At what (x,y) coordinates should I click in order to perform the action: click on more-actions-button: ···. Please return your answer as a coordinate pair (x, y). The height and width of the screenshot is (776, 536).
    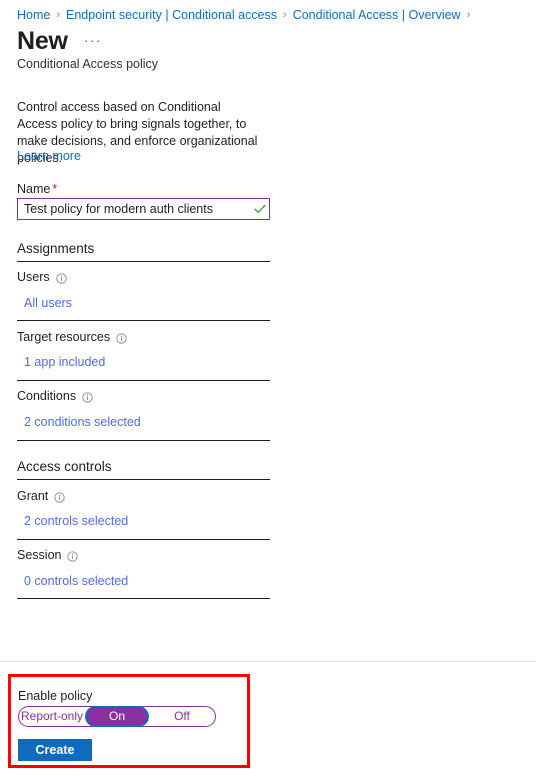
    Looking at the image, I should click on (93, 40).